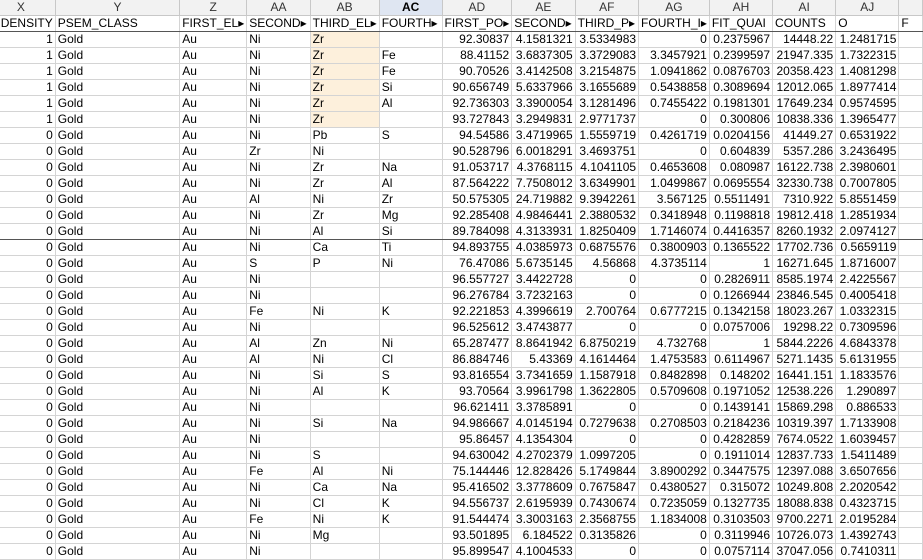  Describe the element at coordinates (543, 151) in the screenshot. I see `table-cell: 6.0018291` at that location.